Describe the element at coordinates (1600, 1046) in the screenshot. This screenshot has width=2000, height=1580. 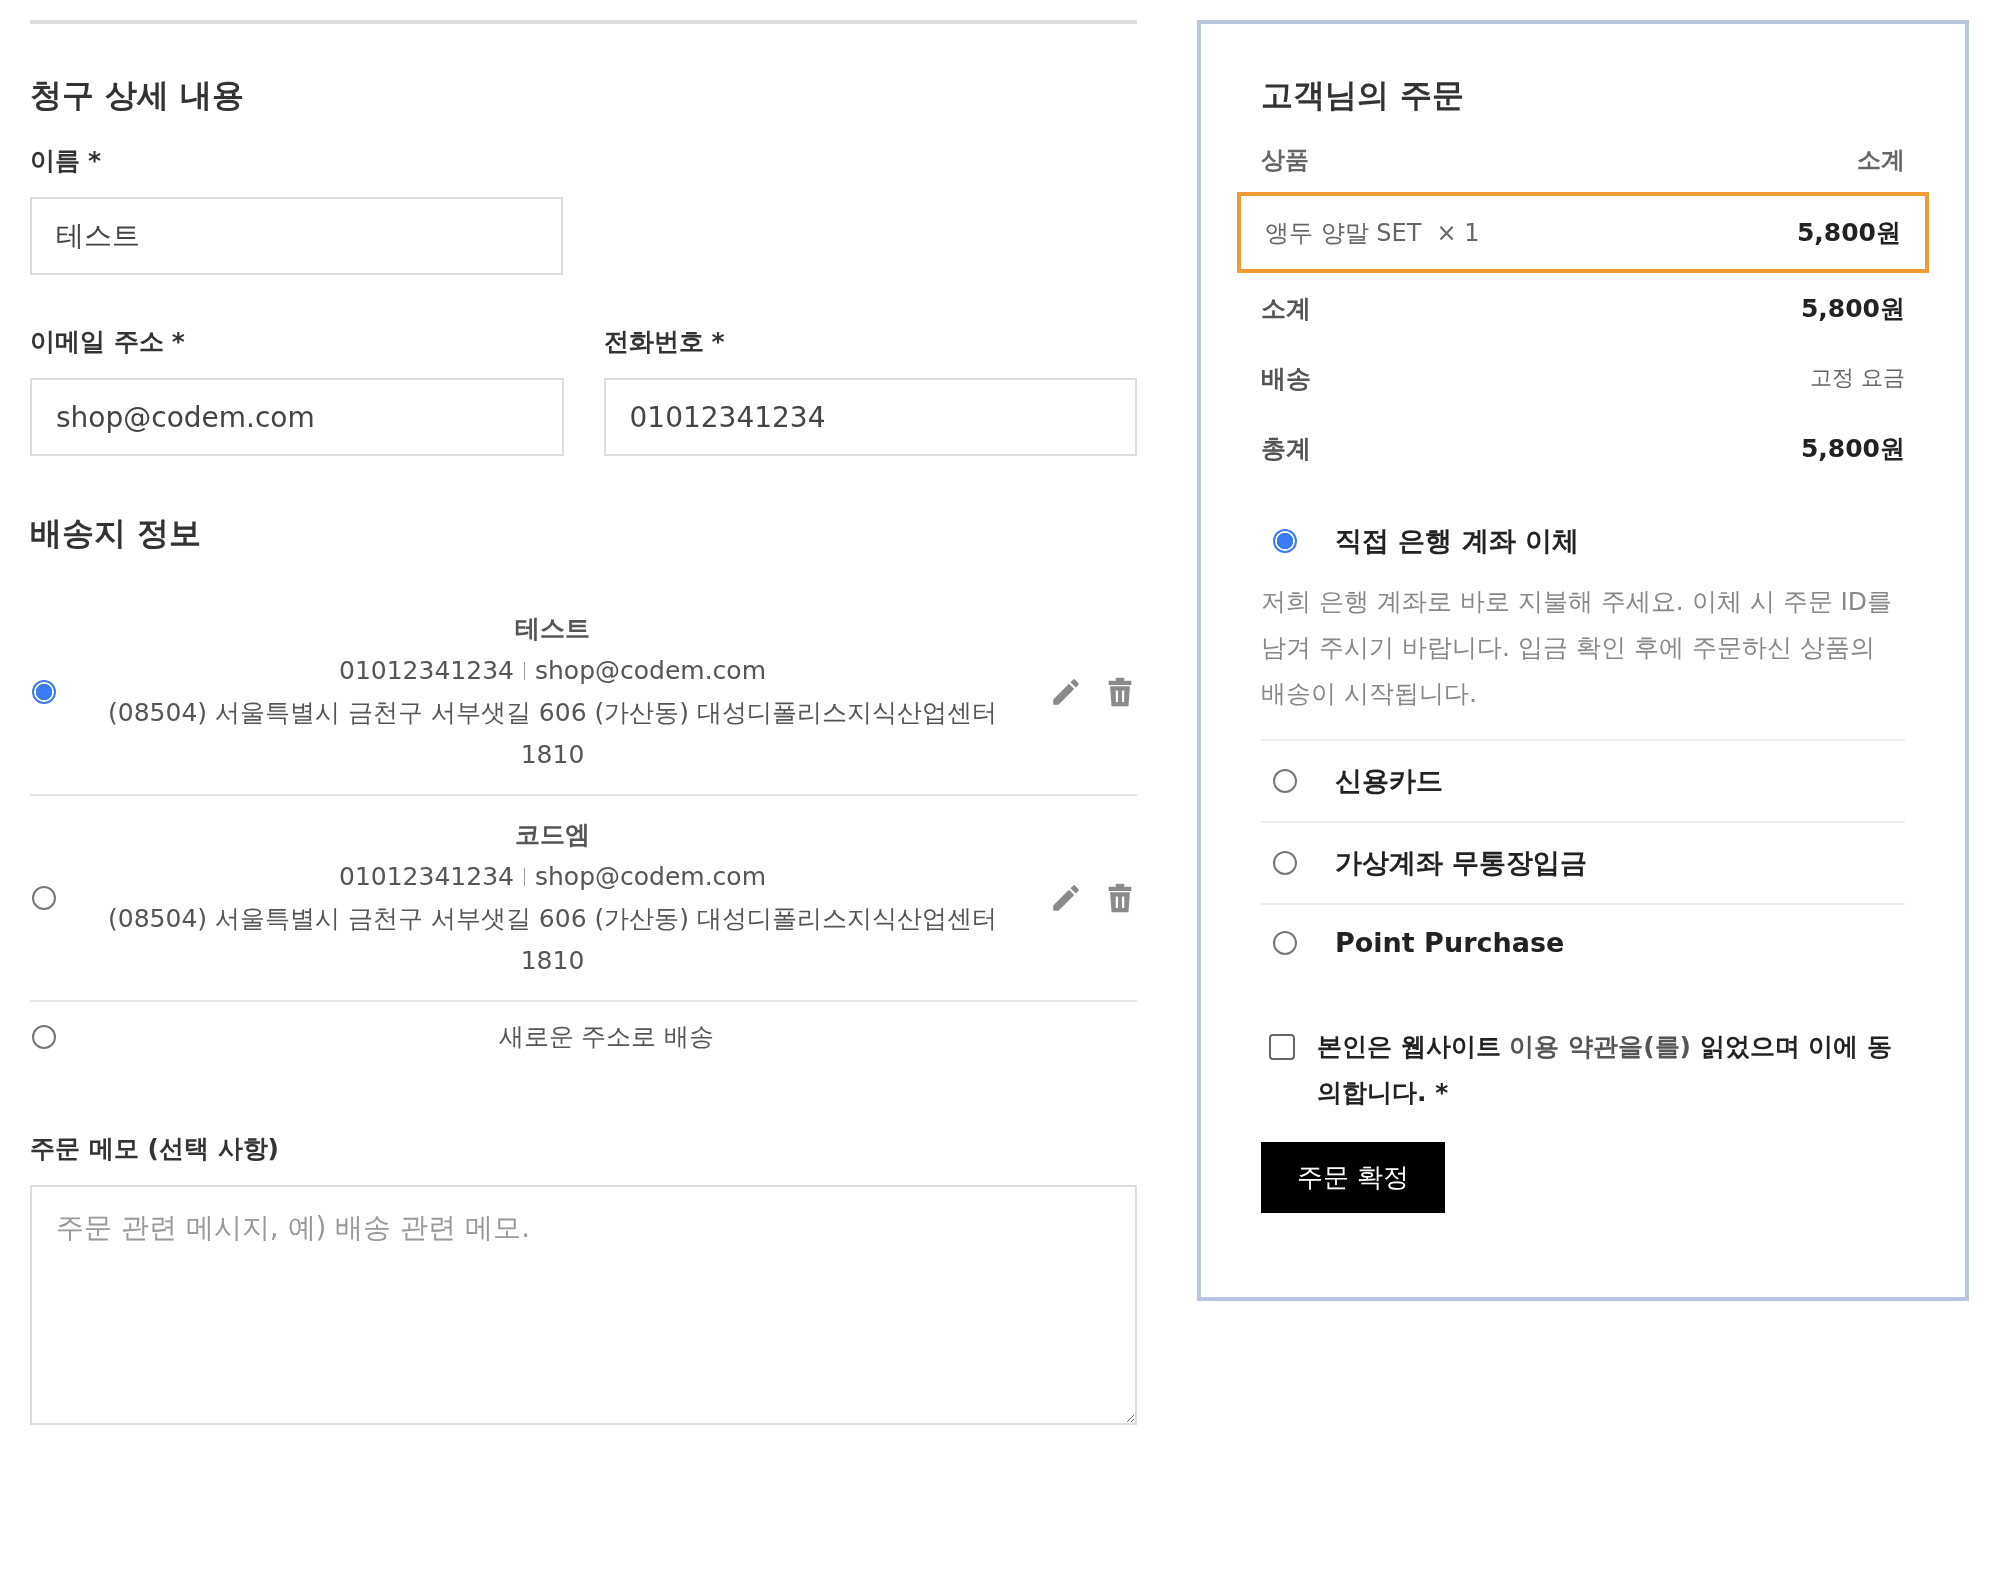
I see `terms-link: 이용 약관을(를)` at that location.